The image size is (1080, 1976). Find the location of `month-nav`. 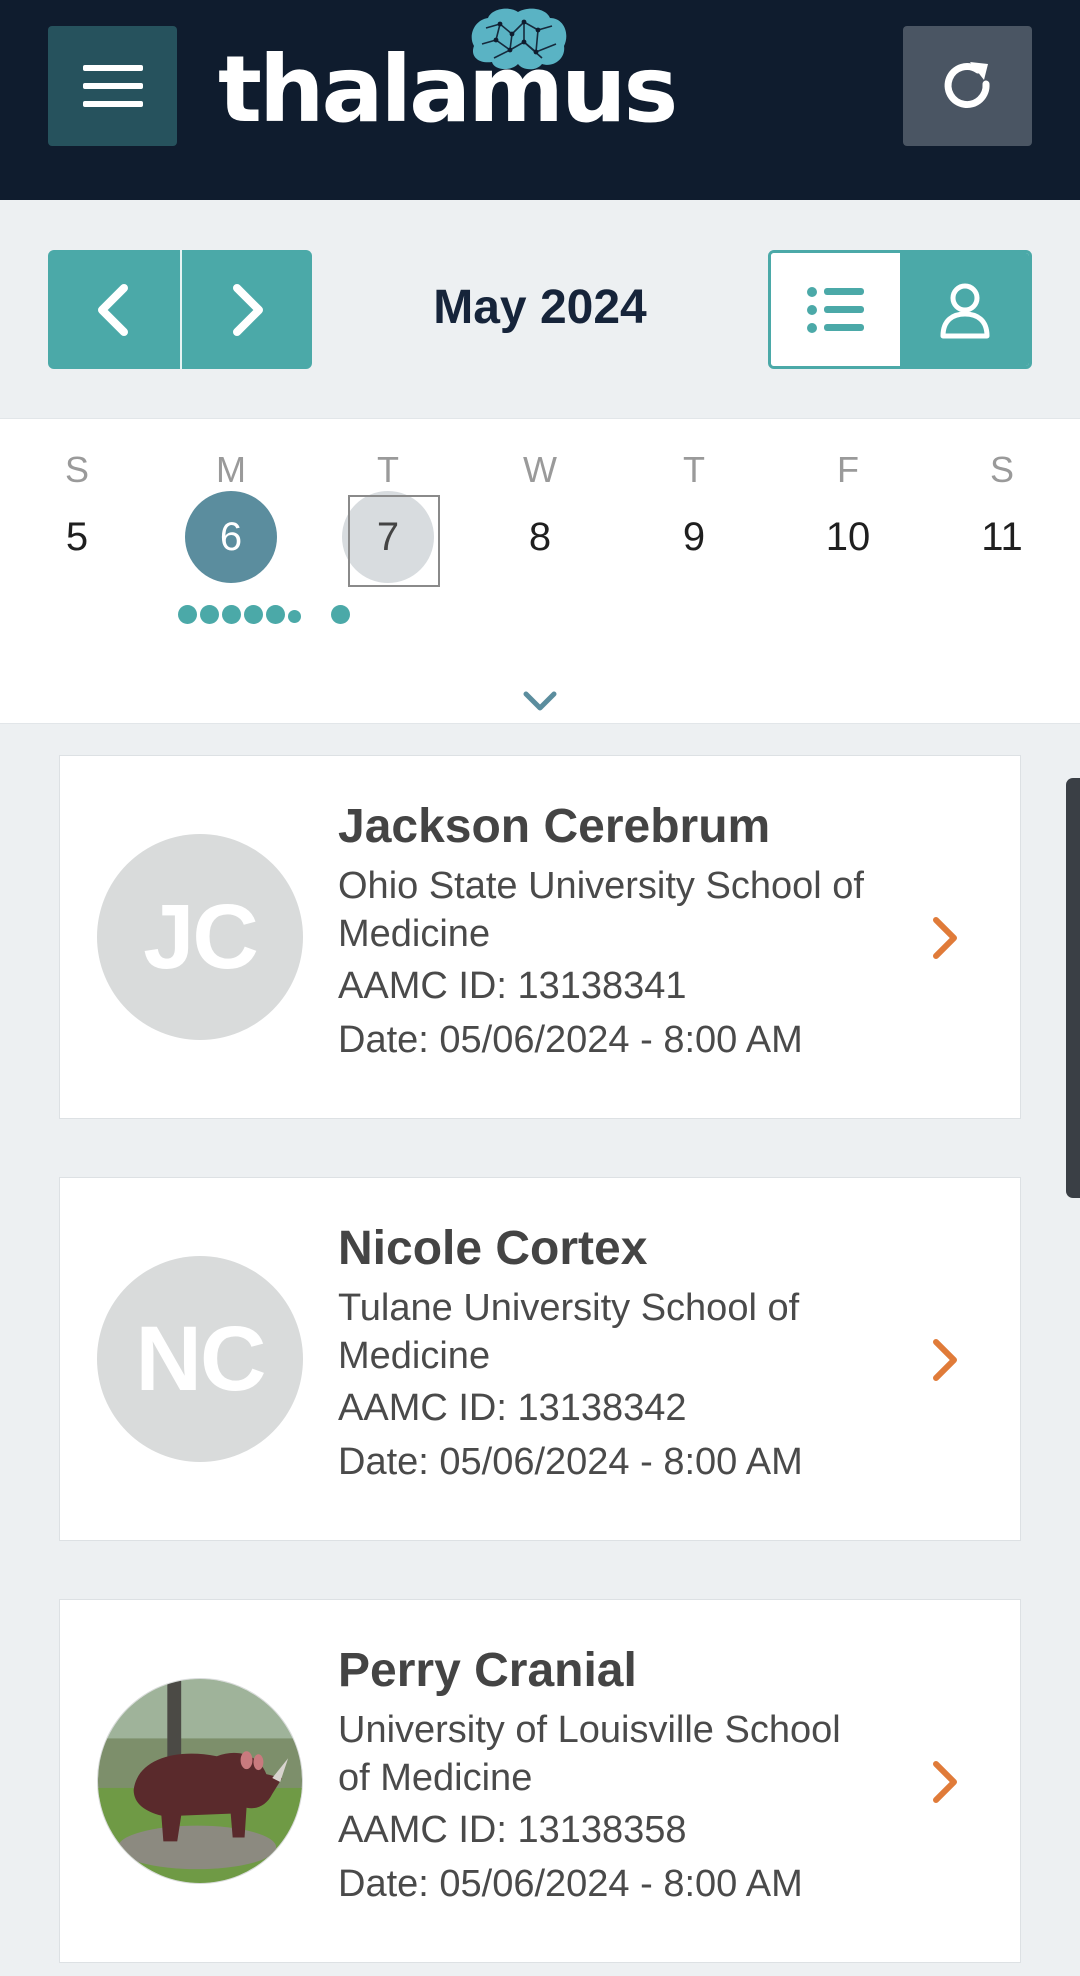

month-nav is located at coordinates (180, 309).